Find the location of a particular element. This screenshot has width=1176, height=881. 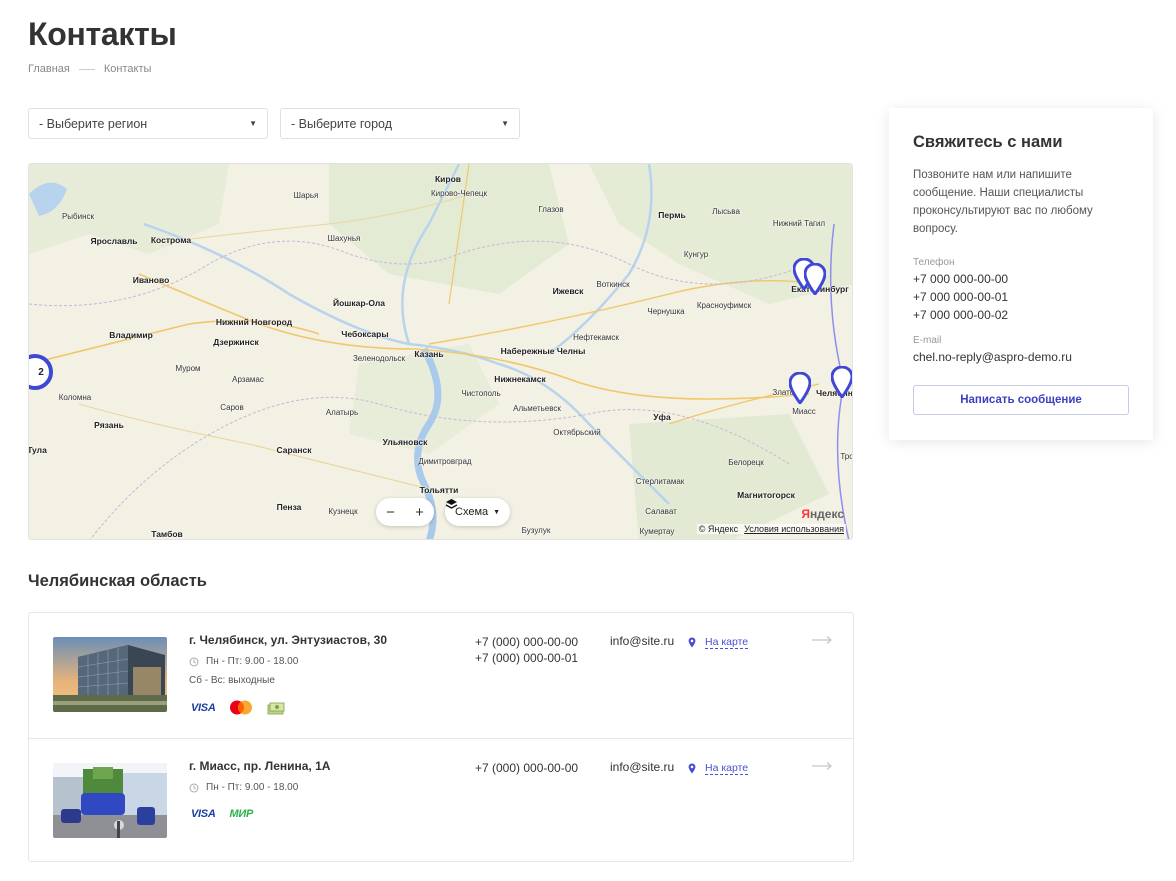

office-hours-text: Пн - Пт: 9.00 - 18.00 is located at coordinates (252, 661).